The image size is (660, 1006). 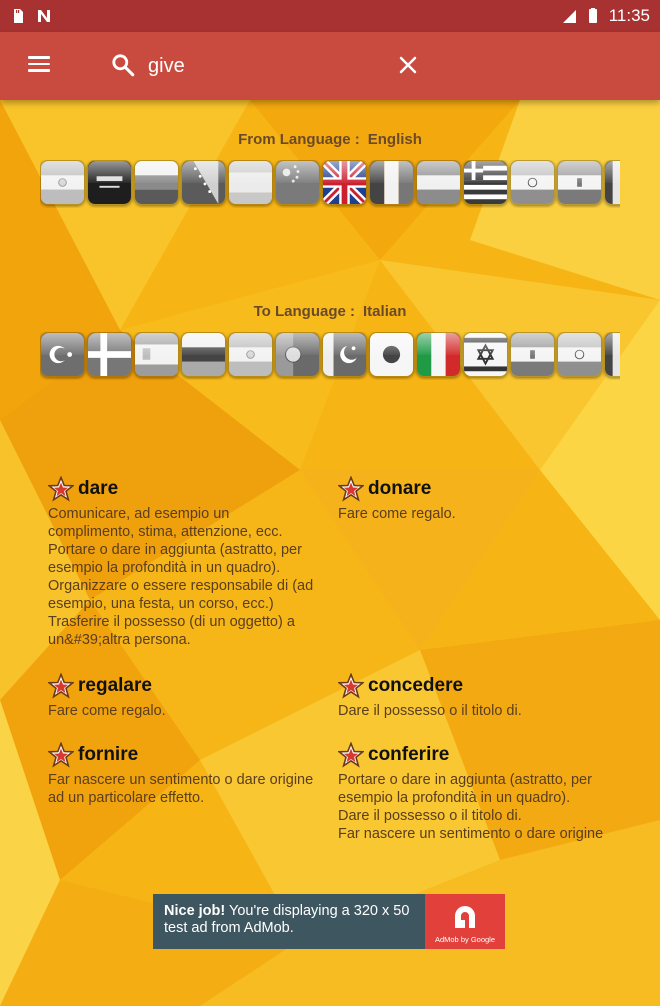 I want to click on flag-denmark, so click(x=109, y=354).